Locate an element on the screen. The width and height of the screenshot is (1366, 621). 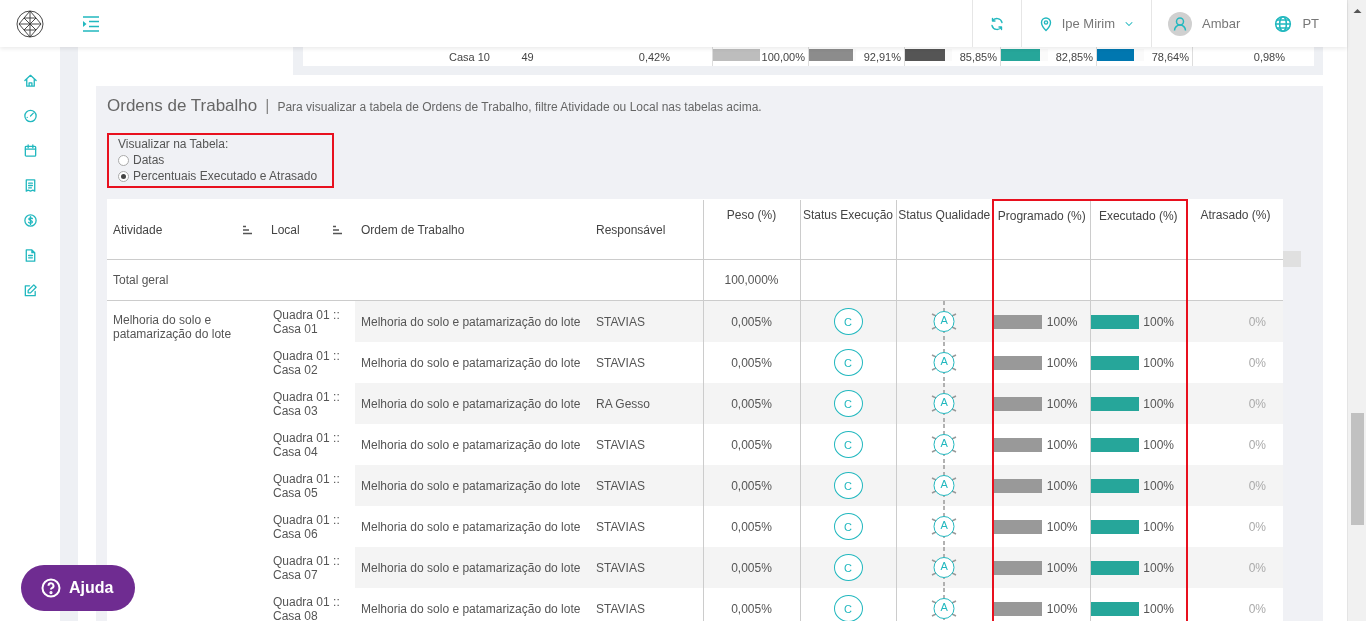
geodesic-sphere-logo is located at coordinates (30, 23).